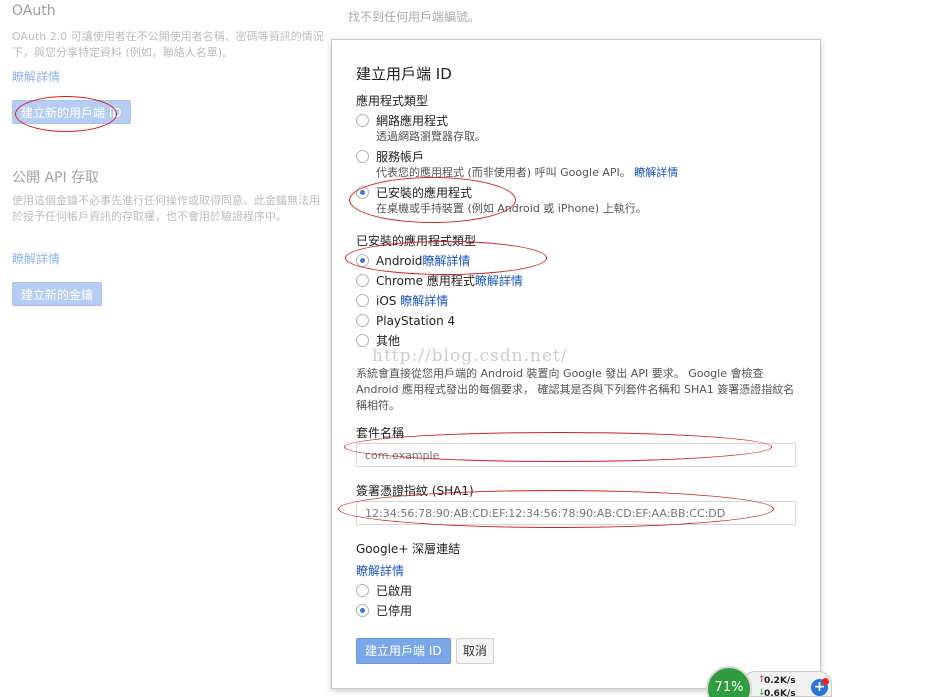 The width and height of the screenshot is (930, 697). What do you see at coordinates (656, 172) in the screenshot?
I see `service-account-learn-more-link: 瞭解詳情` at bounding box center [656, 172].